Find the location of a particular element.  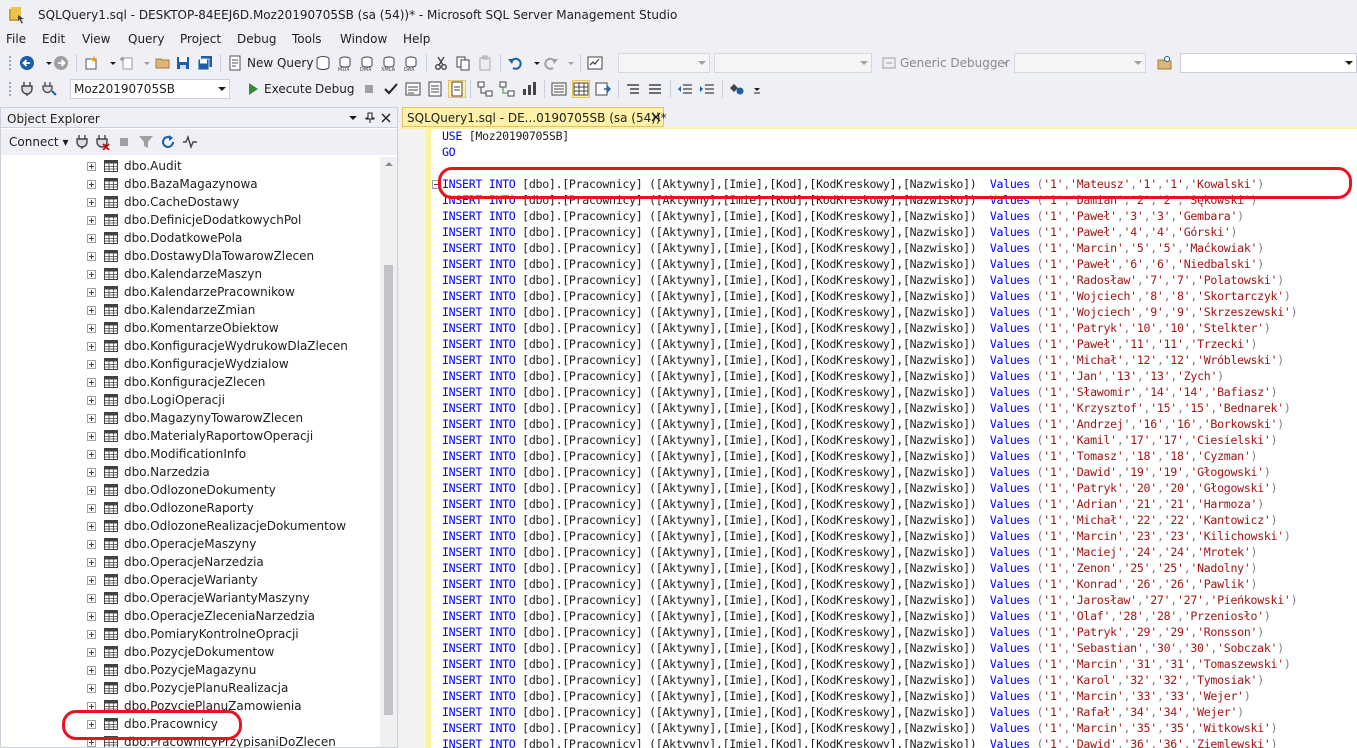

tree-item: dbo.KalendarzeZmian is located at coordinates (190, 310).